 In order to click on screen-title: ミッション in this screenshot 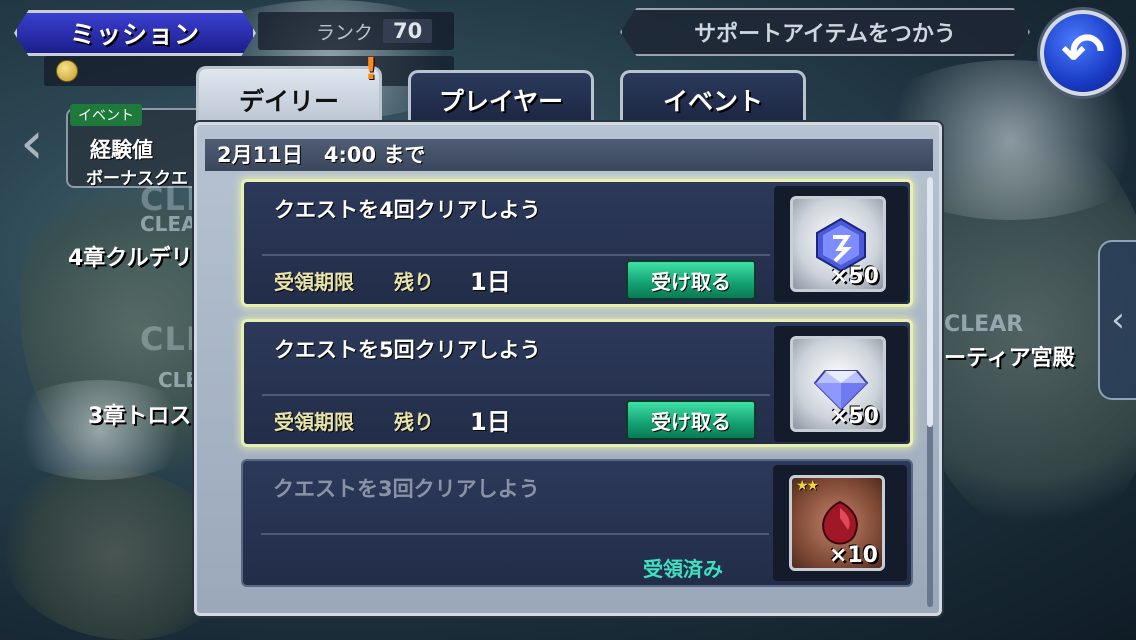, I will do `click(135, 33)`.